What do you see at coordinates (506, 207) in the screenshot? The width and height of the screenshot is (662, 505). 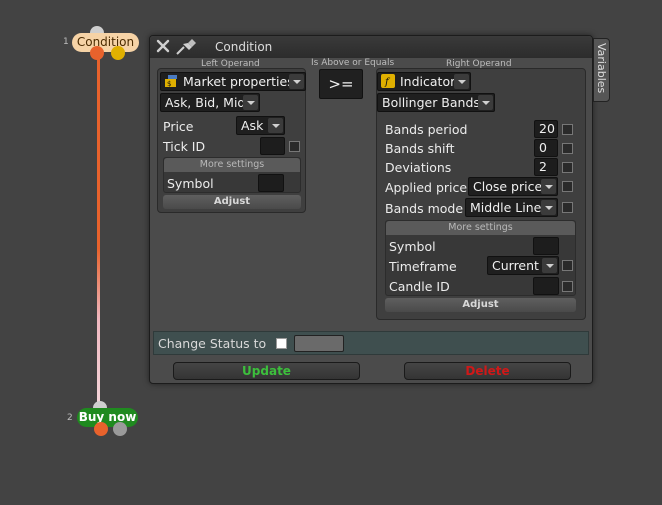 I see `bands-mode-value: Middle Line` at bounding box center [506, 207].